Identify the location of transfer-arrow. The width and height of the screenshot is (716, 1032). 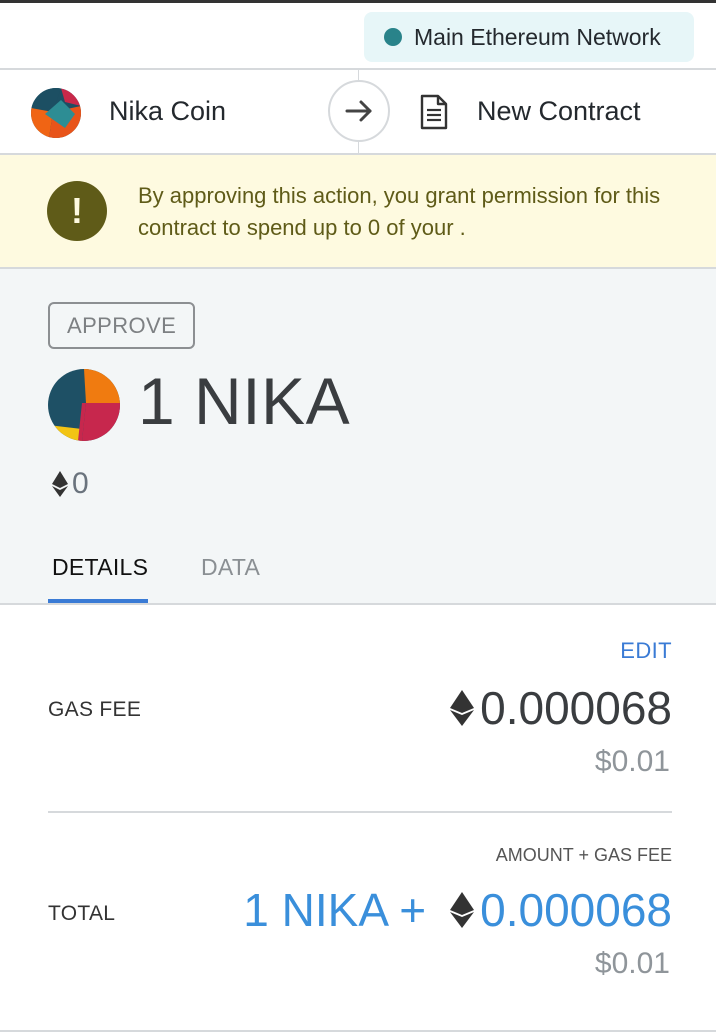
(359, 111).